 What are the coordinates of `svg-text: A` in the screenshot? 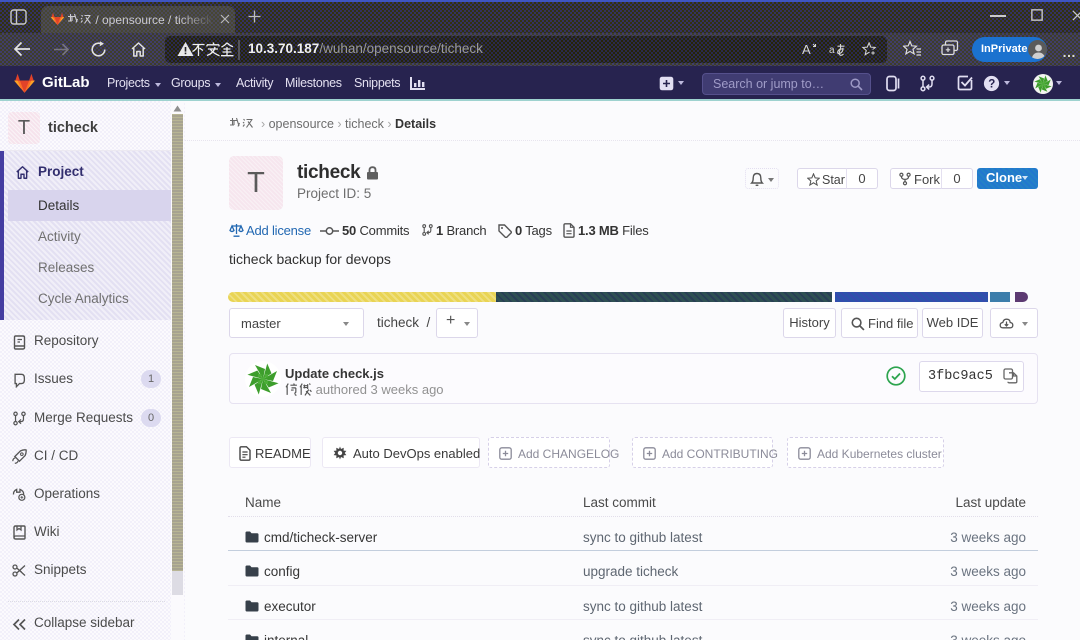 It's located at (806, 49).